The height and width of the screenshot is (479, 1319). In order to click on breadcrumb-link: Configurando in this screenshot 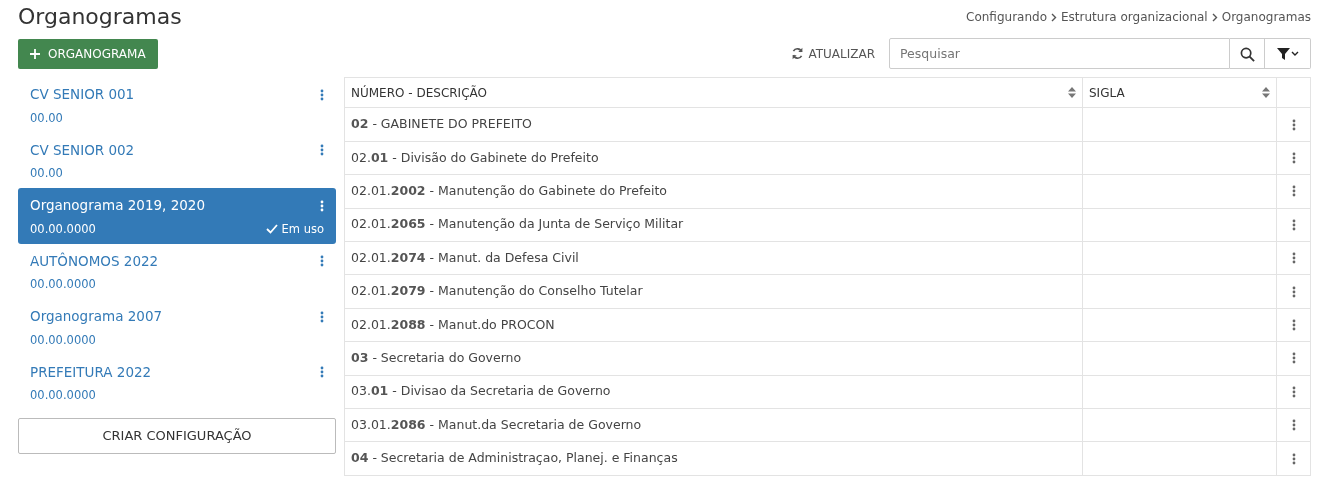, I will do `click(1006, 17)`.